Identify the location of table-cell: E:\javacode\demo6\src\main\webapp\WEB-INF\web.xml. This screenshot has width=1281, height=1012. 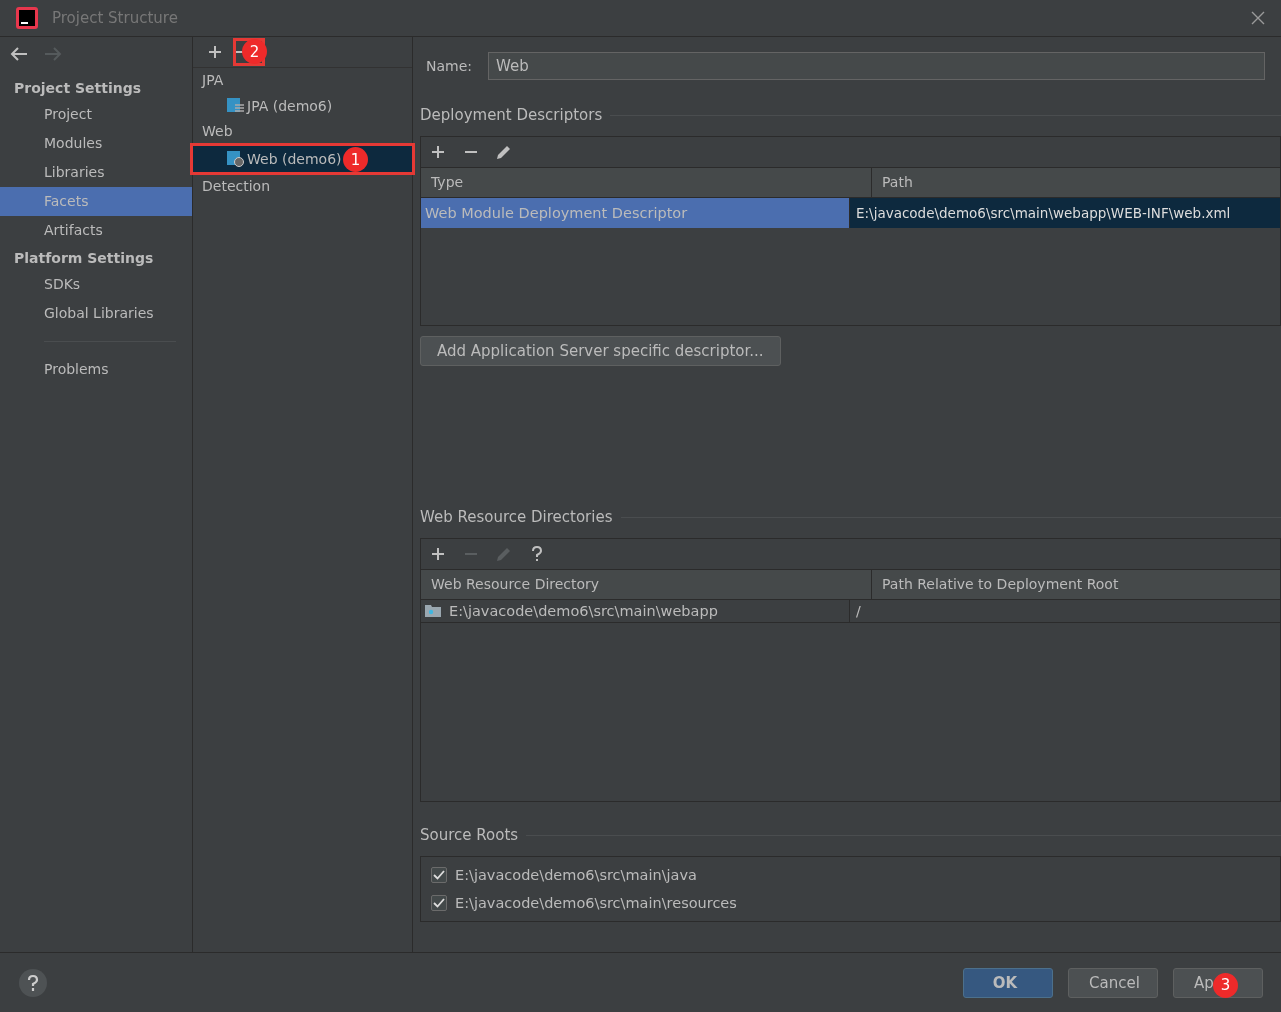
(1065, 213).